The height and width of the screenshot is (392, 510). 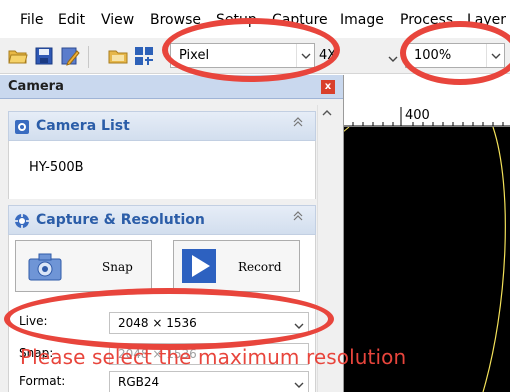 What do you see at coordinates (417, 115) in the screenshot?
I see `ruler-label: 400` at bounding box center [417, 115].